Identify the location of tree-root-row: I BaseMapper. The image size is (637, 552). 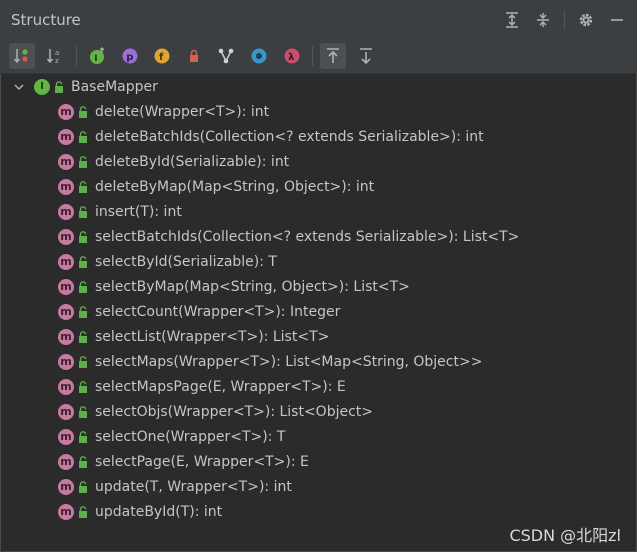
(85, 86).